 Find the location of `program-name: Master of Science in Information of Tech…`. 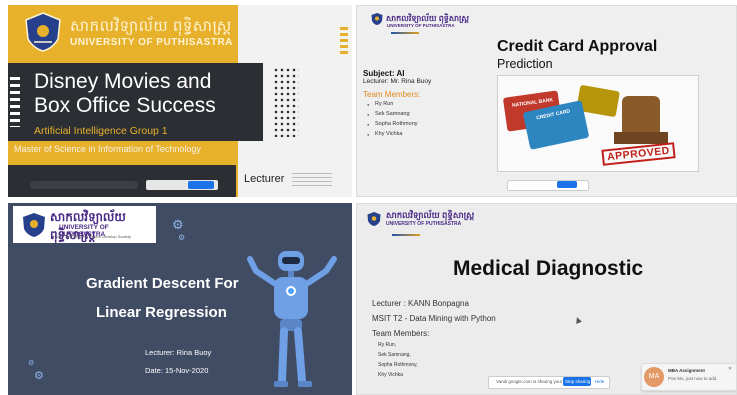

program-name: Master of Science in Information of Tech… is located at coordinates (107, 149).